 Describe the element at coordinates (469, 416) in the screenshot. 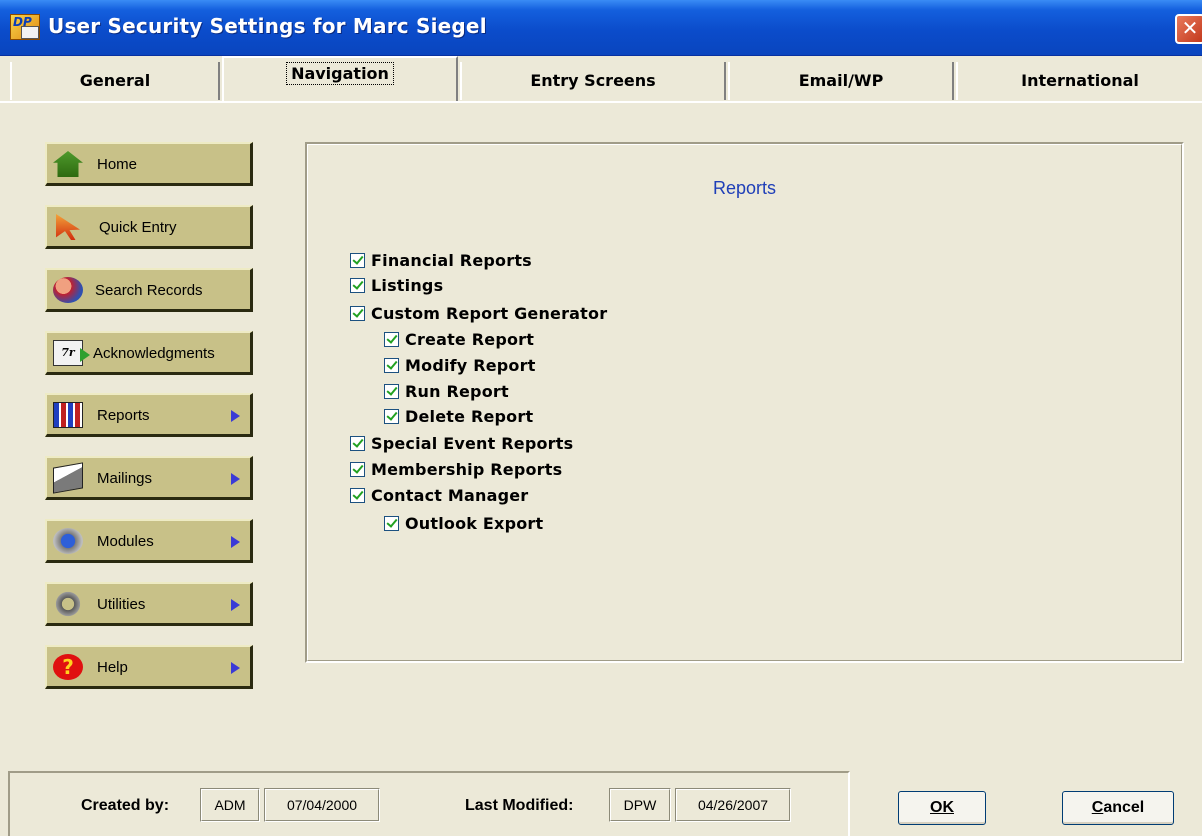

I see `checkbox-label: Delete Report` at that location.